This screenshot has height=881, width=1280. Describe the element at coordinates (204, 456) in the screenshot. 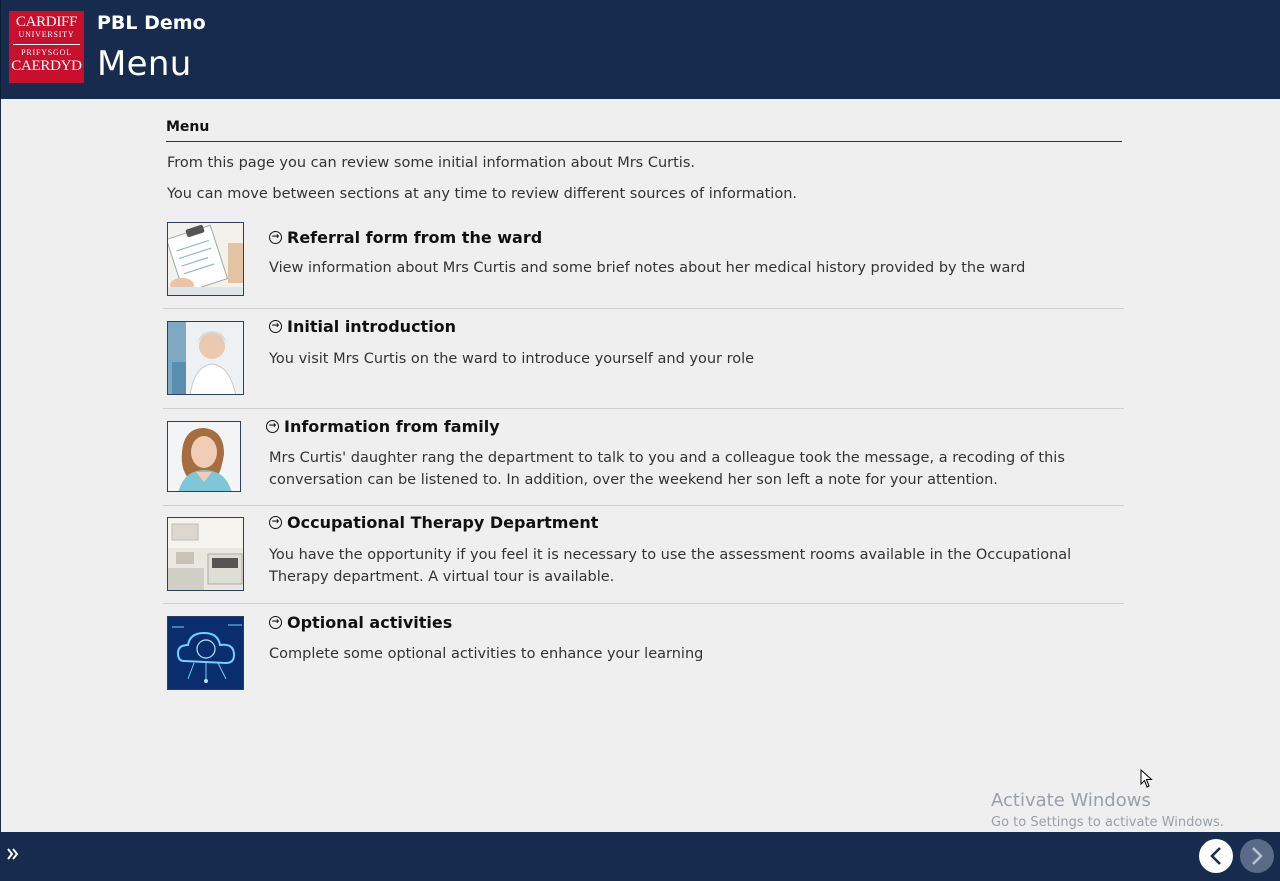

I see `nurse-image` at that location.